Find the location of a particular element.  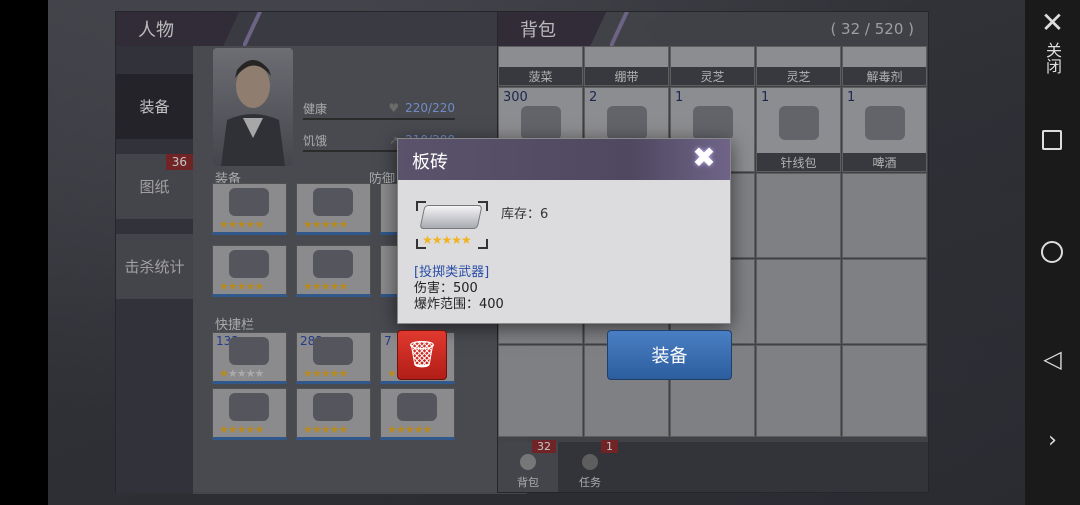

brick-icon is located at coordinates (451, 217).